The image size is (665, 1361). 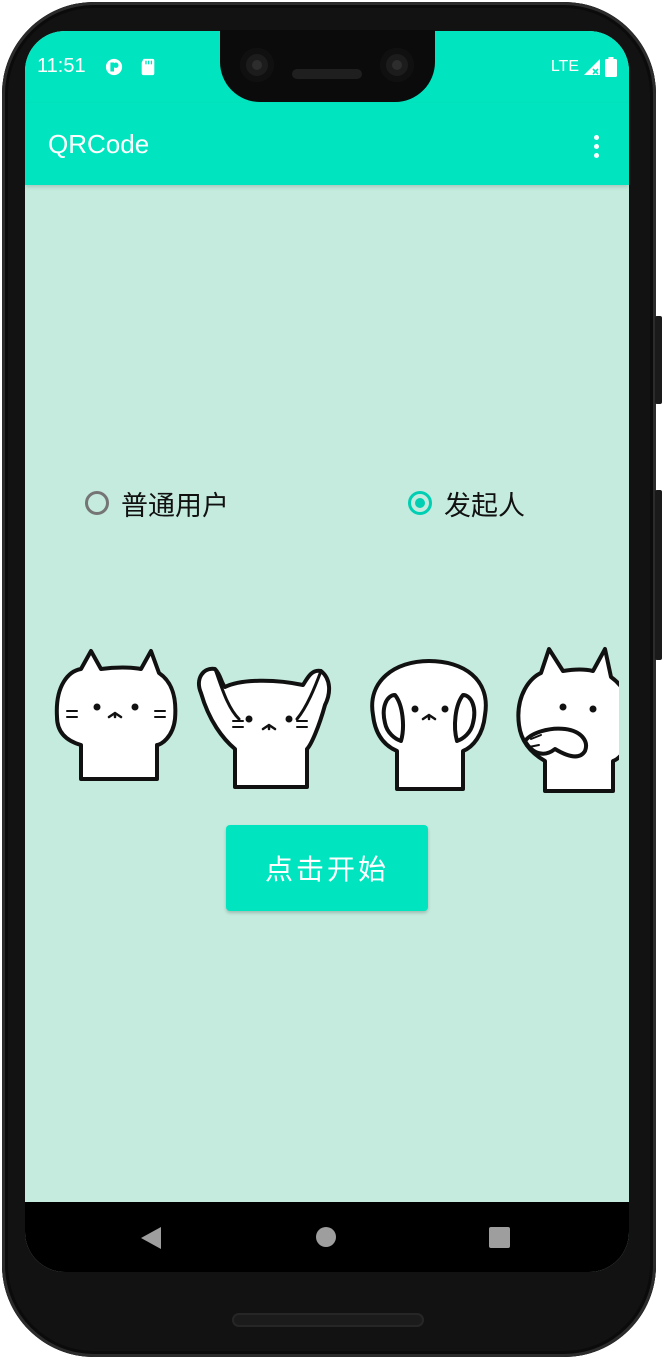 I want to click on home-icon, so click(x=326, y=1237).